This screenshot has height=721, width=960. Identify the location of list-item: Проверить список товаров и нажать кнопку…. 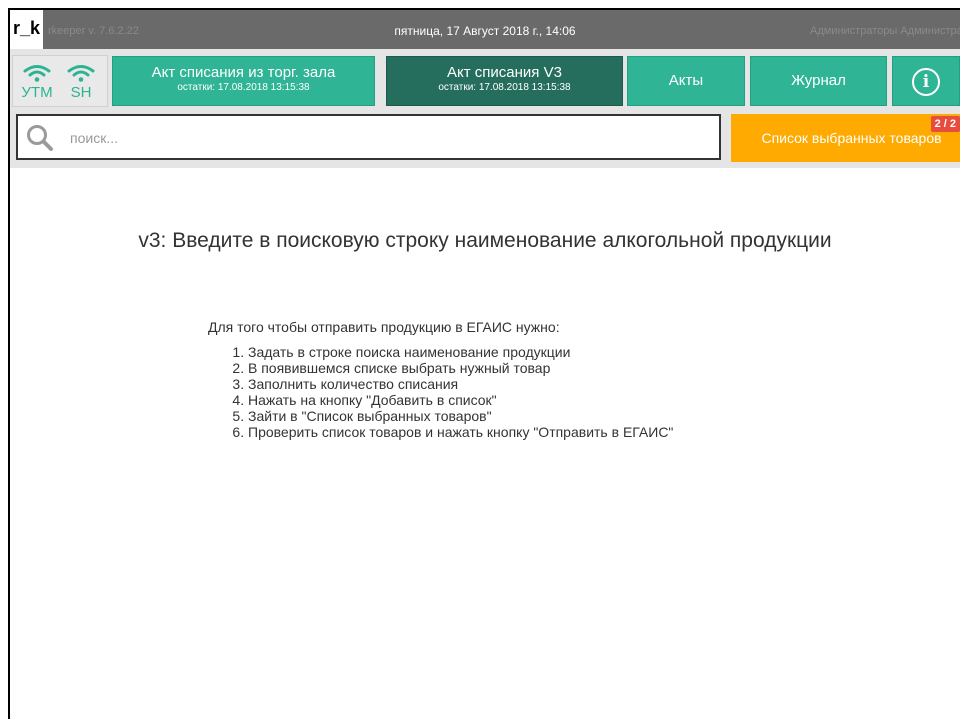
(460, 432).